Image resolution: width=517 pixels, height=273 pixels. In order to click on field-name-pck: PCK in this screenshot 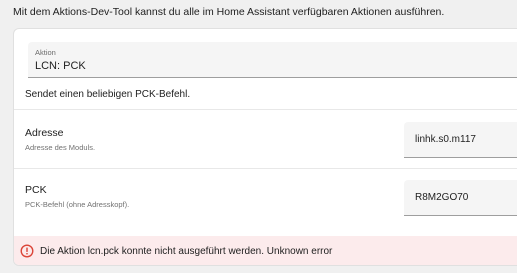, I will do `click(36, 190)`.